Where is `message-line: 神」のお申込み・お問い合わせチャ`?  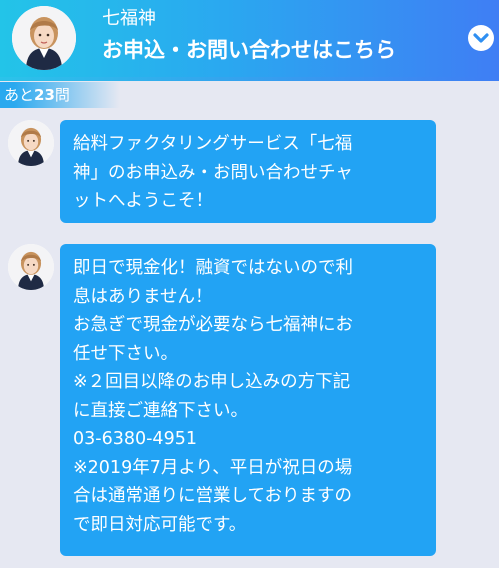
message-line: 神」のお申込み・お問い合わせチャ is located at coordinates (213, 172).